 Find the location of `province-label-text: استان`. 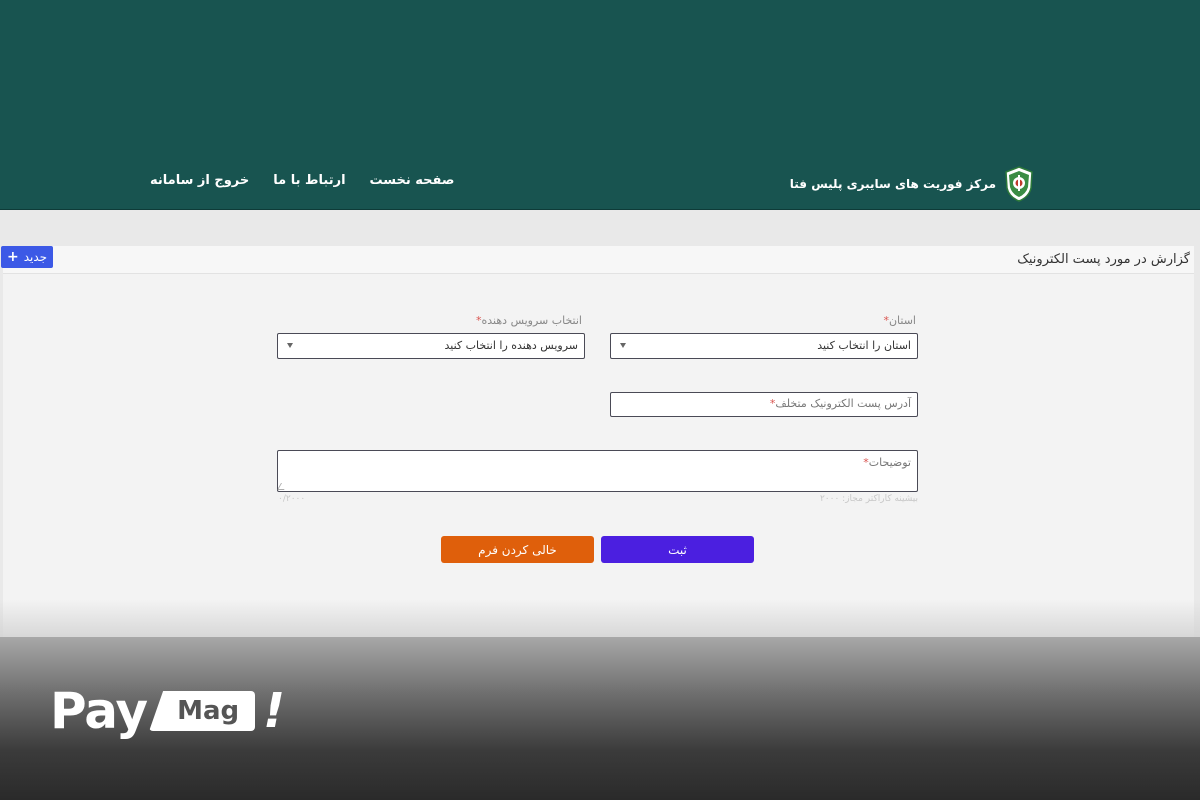

province-label-text: استان is located at coordinates (902, 320).